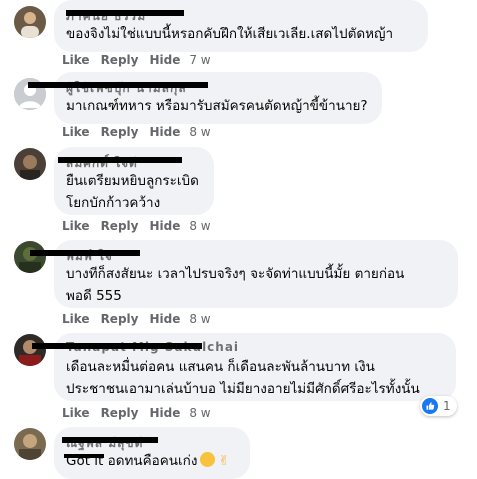 Image resolution: width=477 pixels, height=479 pixels. Describe the element at coordinates (238, 347) in the screenshot. I see `comment-author: Tanapat Mig Sakulchai` at that location.